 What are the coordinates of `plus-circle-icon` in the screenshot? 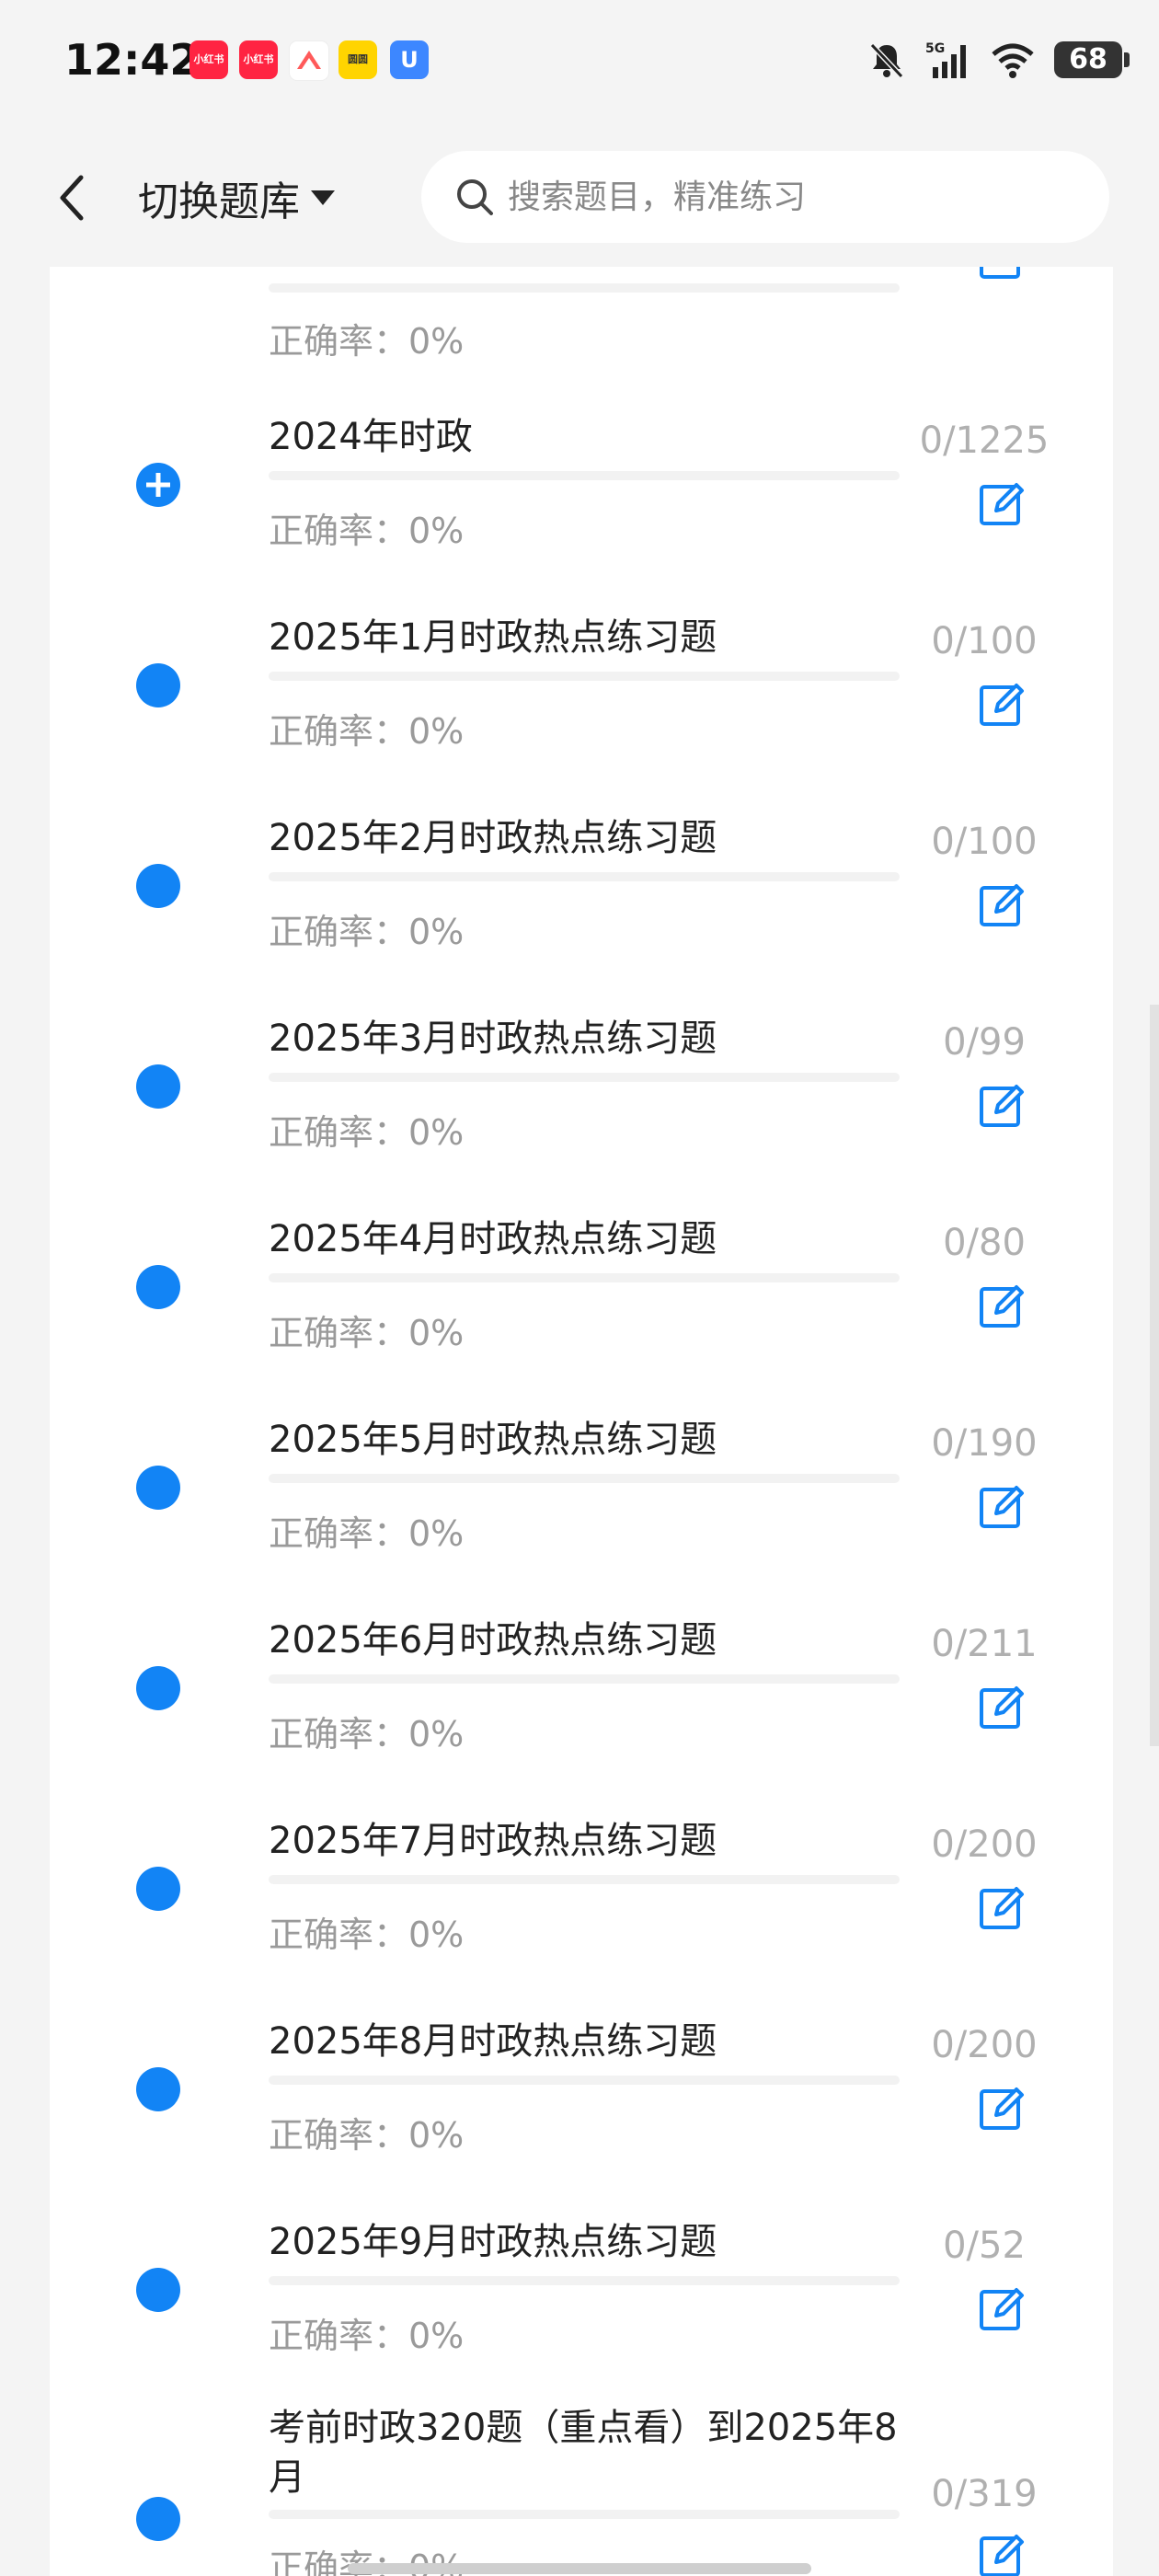 It's located at (158, 485).